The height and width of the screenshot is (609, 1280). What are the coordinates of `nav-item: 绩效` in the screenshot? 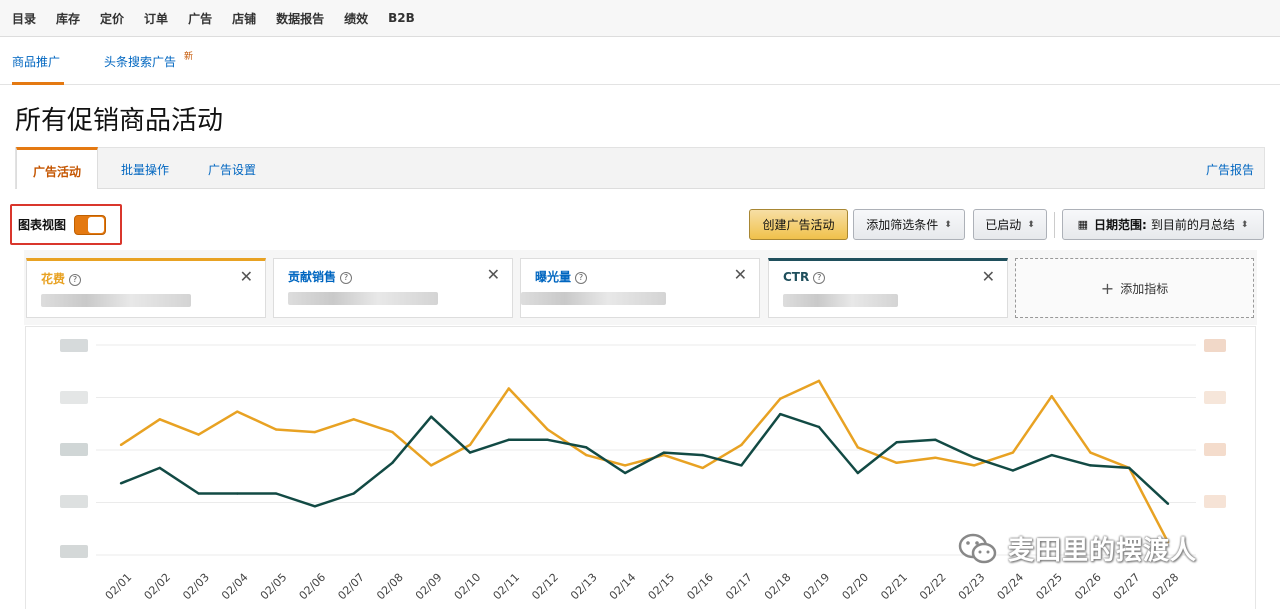 It's located at (356, 18).